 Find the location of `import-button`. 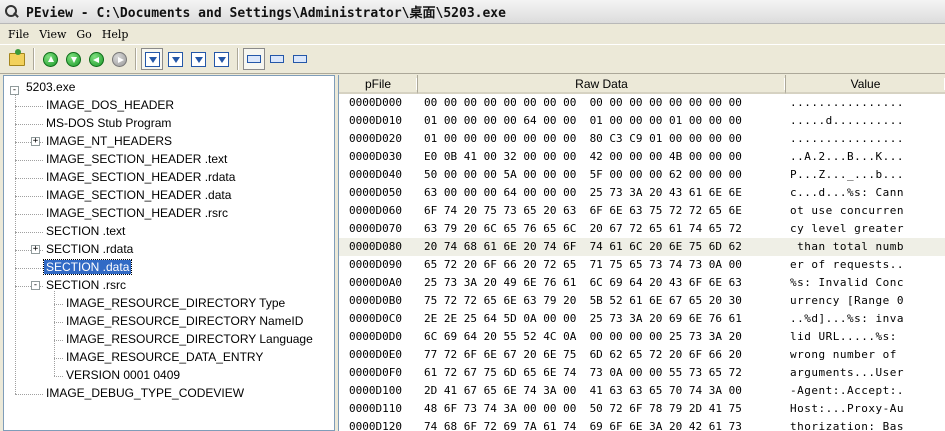

import-button is located at coordinates (221, 59).